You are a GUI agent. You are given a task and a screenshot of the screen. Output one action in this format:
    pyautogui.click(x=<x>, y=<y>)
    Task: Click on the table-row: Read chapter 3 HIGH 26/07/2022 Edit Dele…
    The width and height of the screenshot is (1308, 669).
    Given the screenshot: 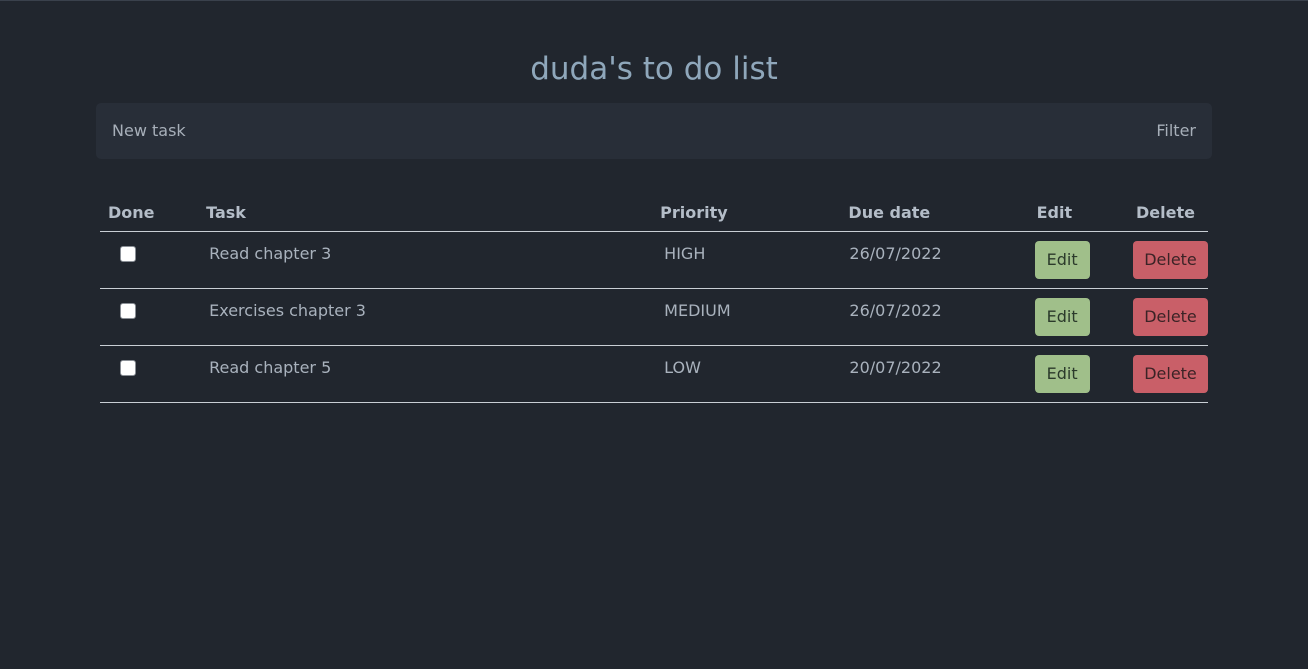 What is the action you would take?
    pyautogui.click(x=654, y=260)
    